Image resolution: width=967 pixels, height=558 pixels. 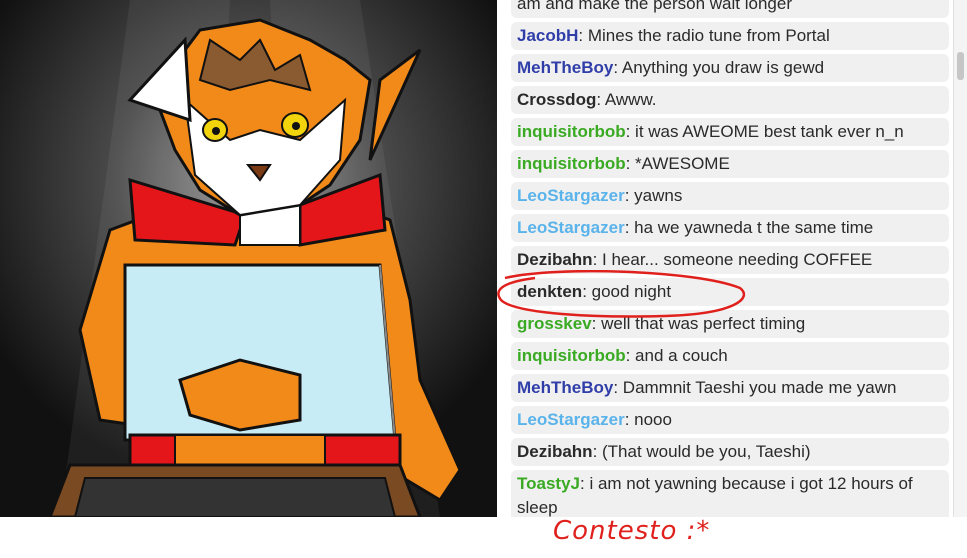 I want to click on chat-message-text: : yawns, so click(x=653, y=195).